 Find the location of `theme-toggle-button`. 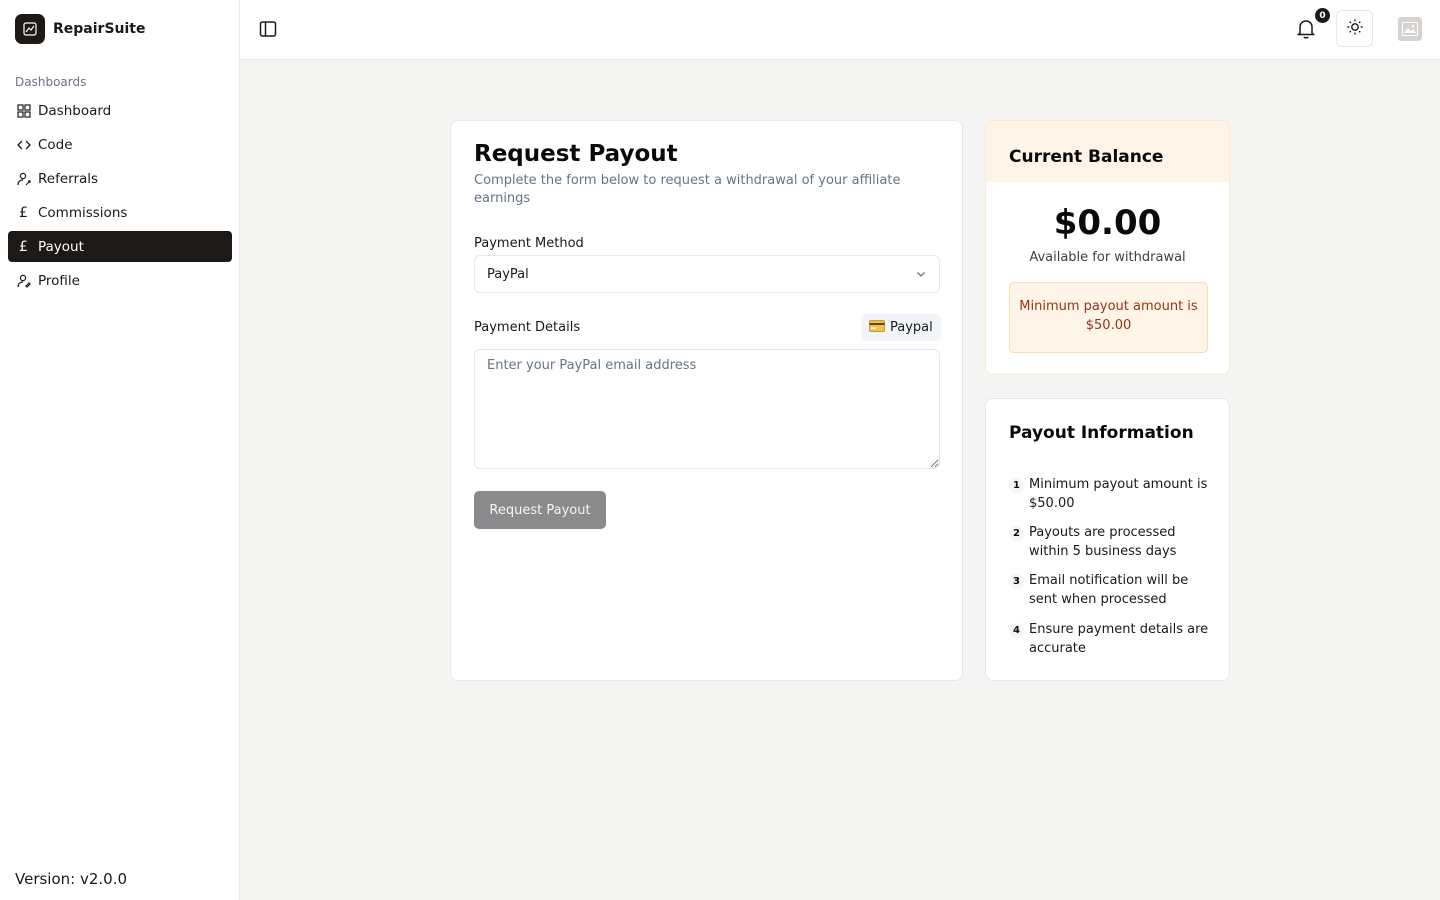

theme-toggle-button is located at coordinates (1354, 28).